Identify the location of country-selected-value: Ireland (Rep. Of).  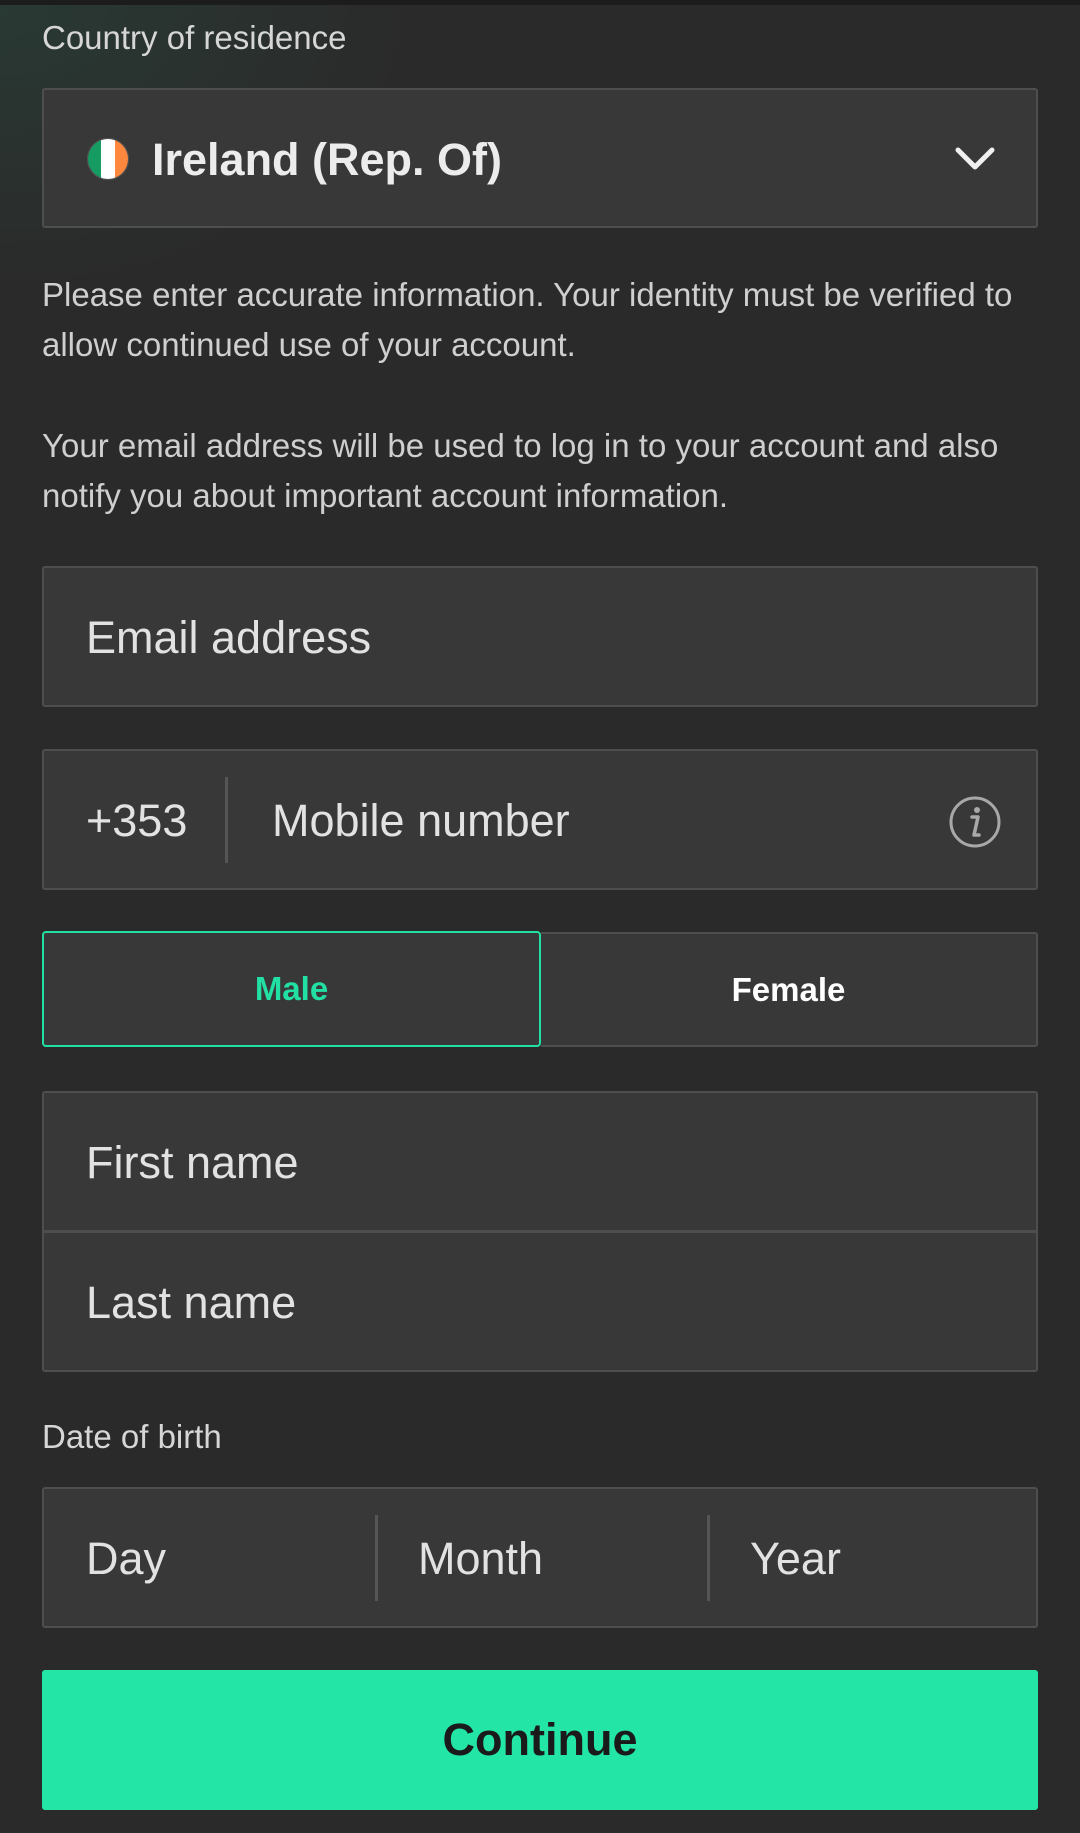
(327, 159).